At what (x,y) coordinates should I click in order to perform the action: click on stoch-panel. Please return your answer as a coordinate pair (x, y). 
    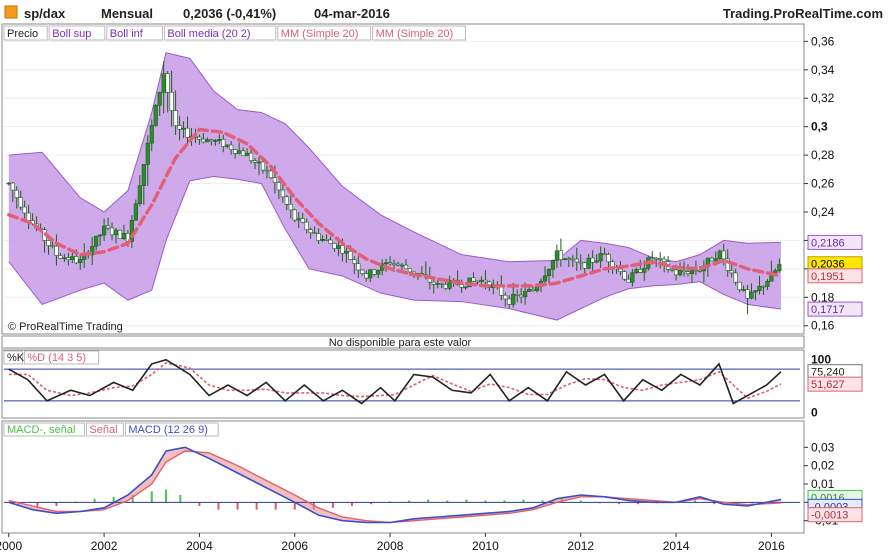
    Looking at the image, I should click on (403, 384).